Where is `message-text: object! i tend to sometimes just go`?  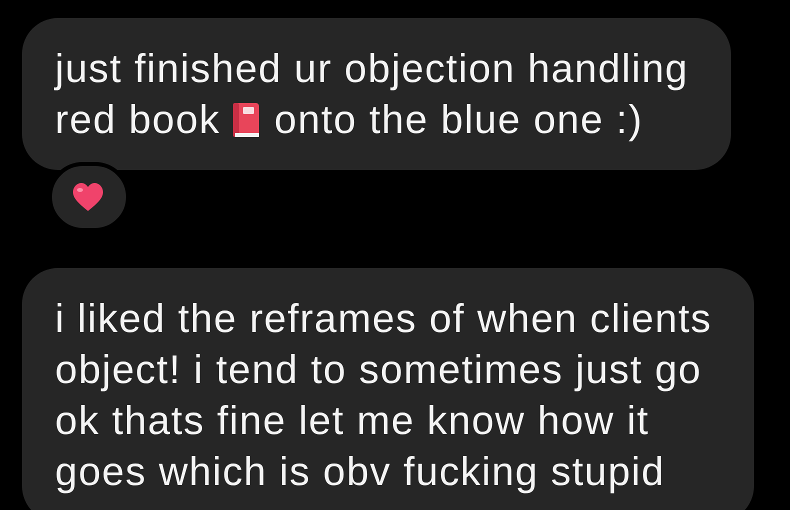
message-text: object! i tend to sometimes just go is located at coordinates (378, 370).